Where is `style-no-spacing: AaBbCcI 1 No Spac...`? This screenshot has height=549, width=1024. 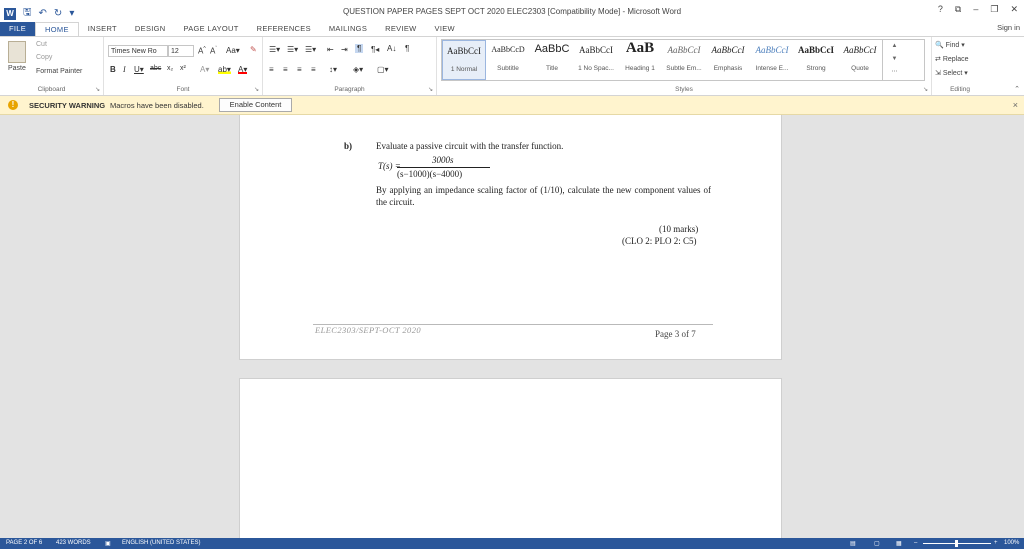
style-no-spacing: AaBbCcI 1 No Spac... is located at coordinates (596, 60).